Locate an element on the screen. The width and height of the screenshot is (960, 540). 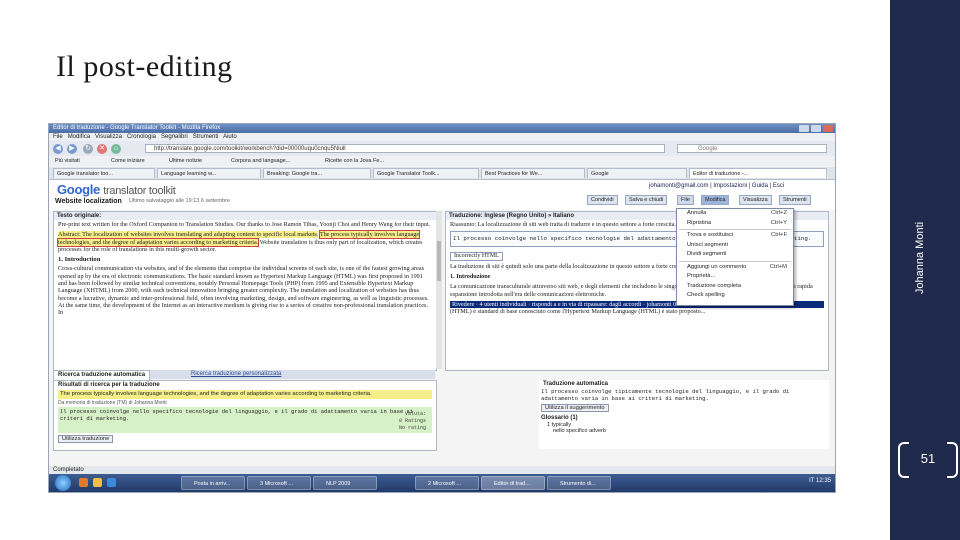
source-scrollbar is located at coordinates (439, 290).